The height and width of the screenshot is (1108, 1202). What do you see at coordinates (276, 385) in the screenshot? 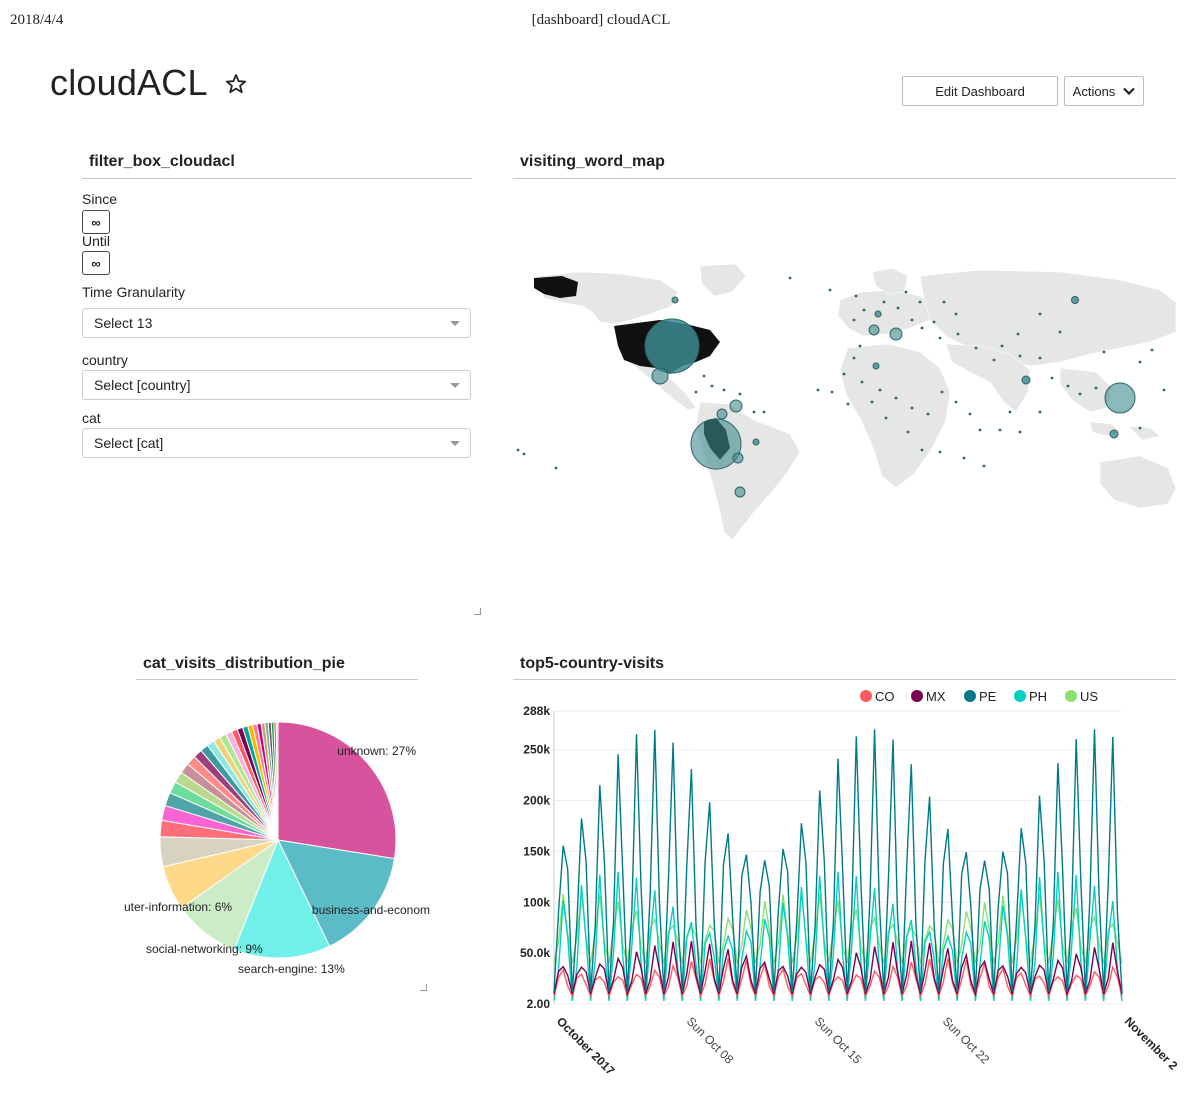
I see `country-select: Select [country]` at bounding box center [276, 385].